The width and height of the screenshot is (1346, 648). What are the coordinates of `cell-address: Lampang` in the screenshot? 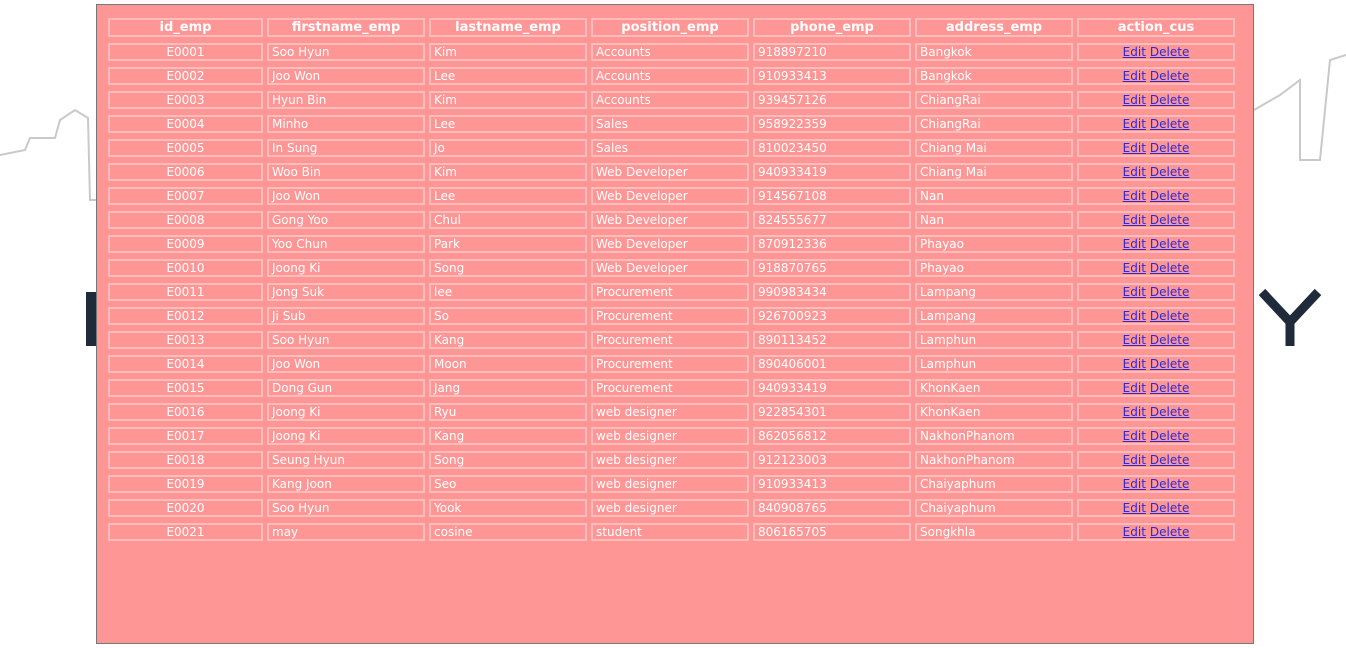 It's located at (994, 316).